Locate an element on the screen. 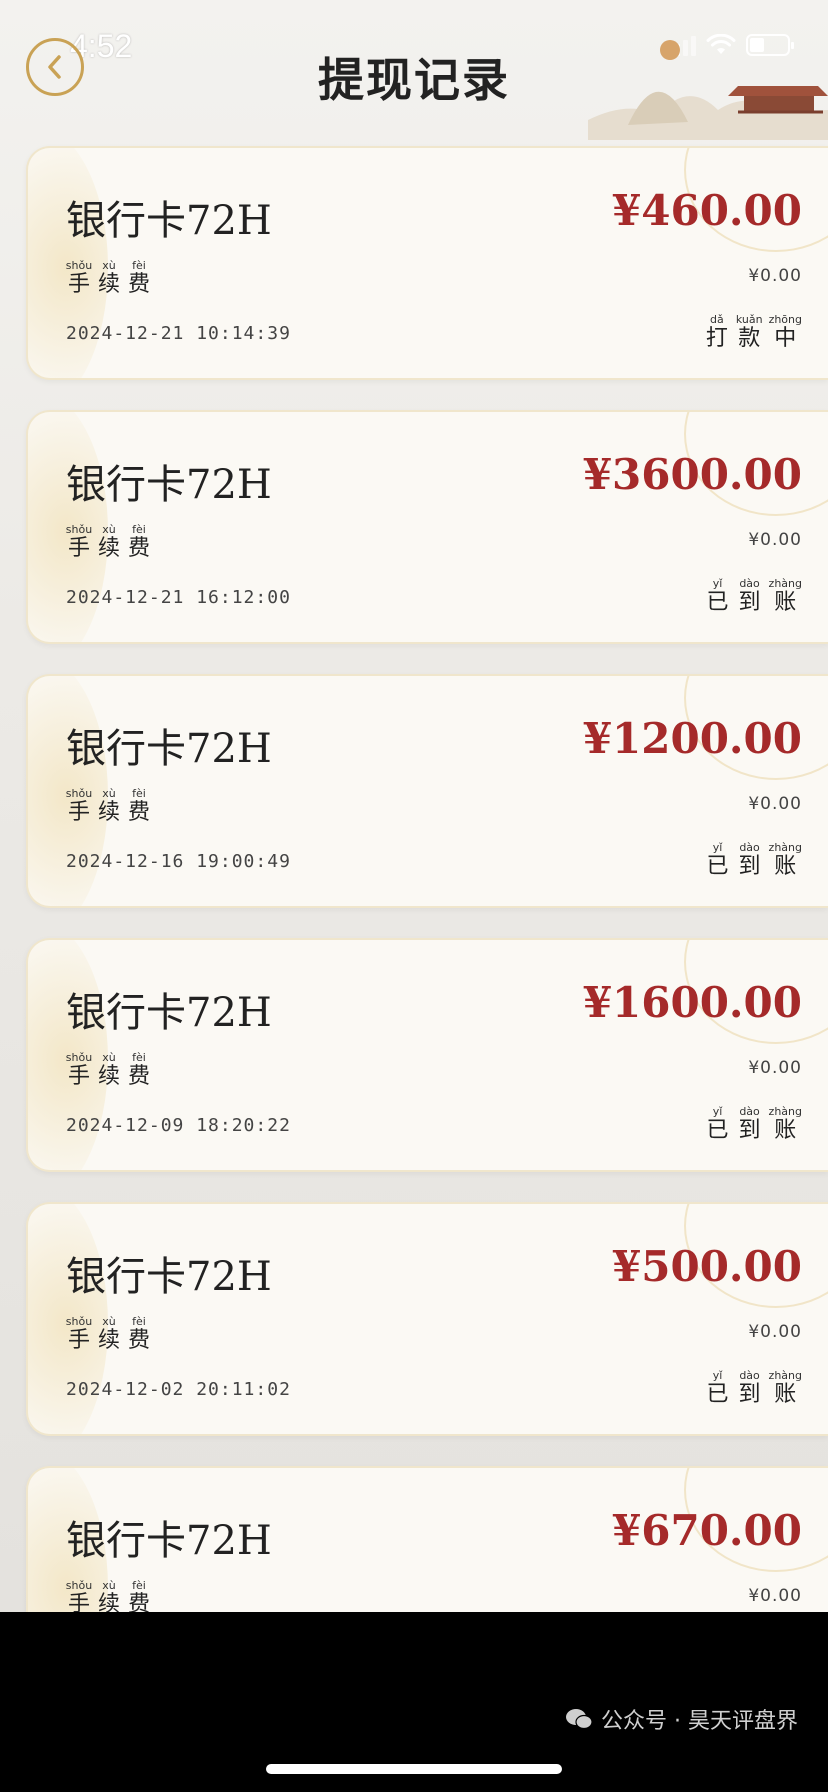 This screenshot has width=828, height=1792. ruby-char: kuǎn 款 is located at coordinates (749, 333).